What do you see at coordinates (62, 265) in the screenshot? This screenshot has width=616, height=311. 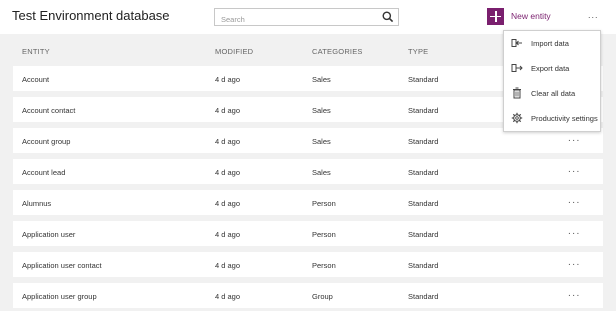 I see `entity-name: Application user contact` at bounding box center [62, 265].